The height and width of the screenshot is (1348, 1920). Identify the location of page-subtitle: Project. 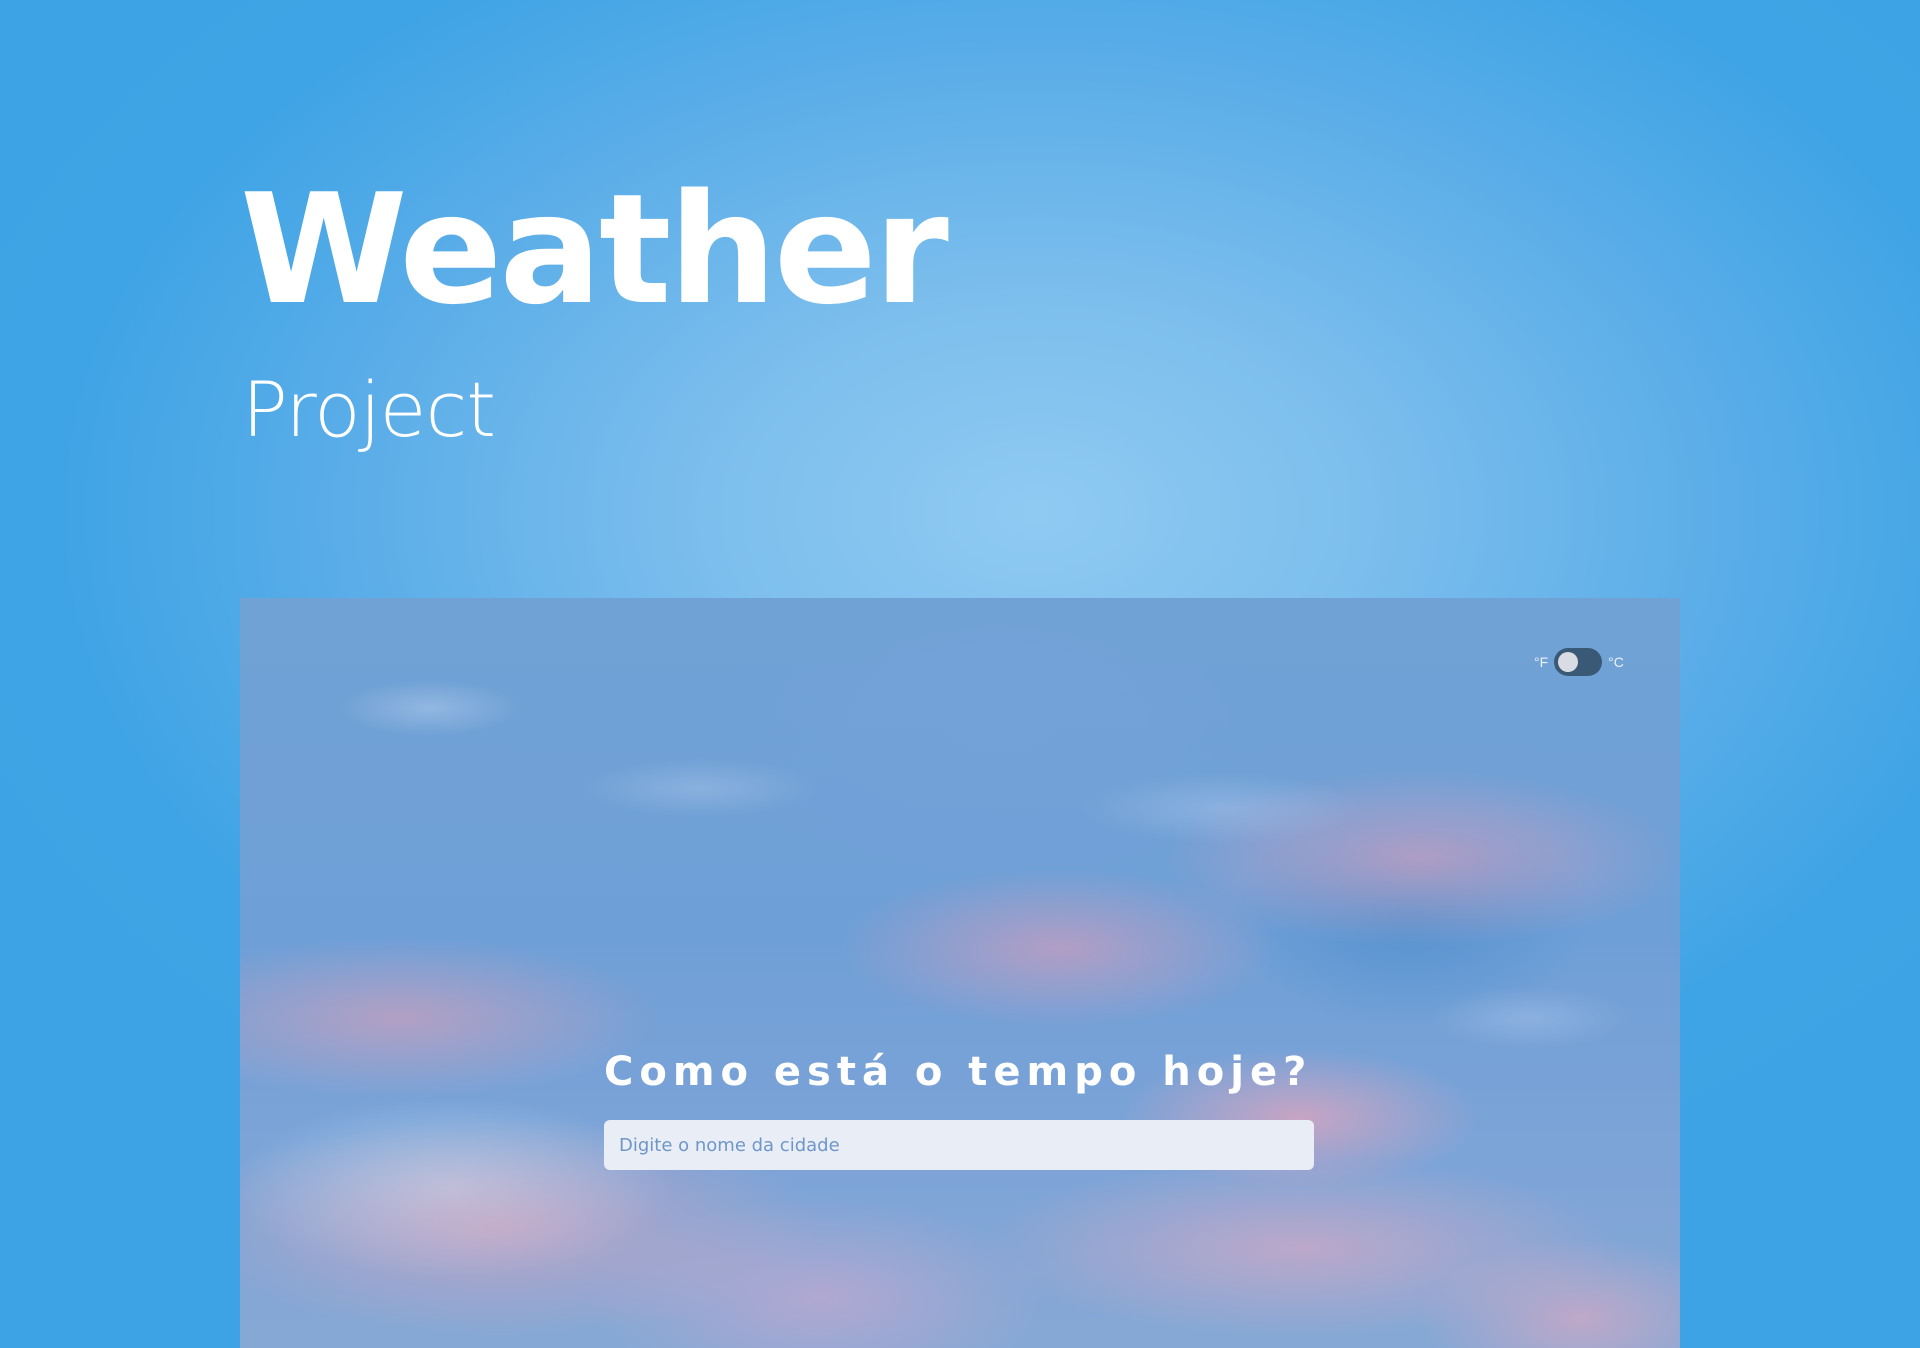
(369, 409).